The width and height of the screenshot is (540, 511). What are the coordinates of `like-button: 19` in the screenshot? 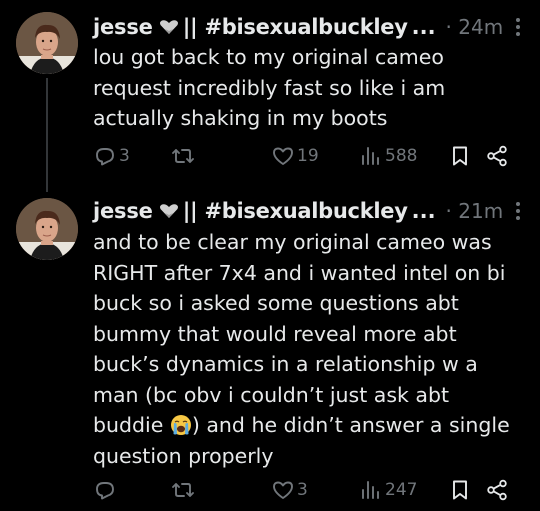 It's located at (295, 156).